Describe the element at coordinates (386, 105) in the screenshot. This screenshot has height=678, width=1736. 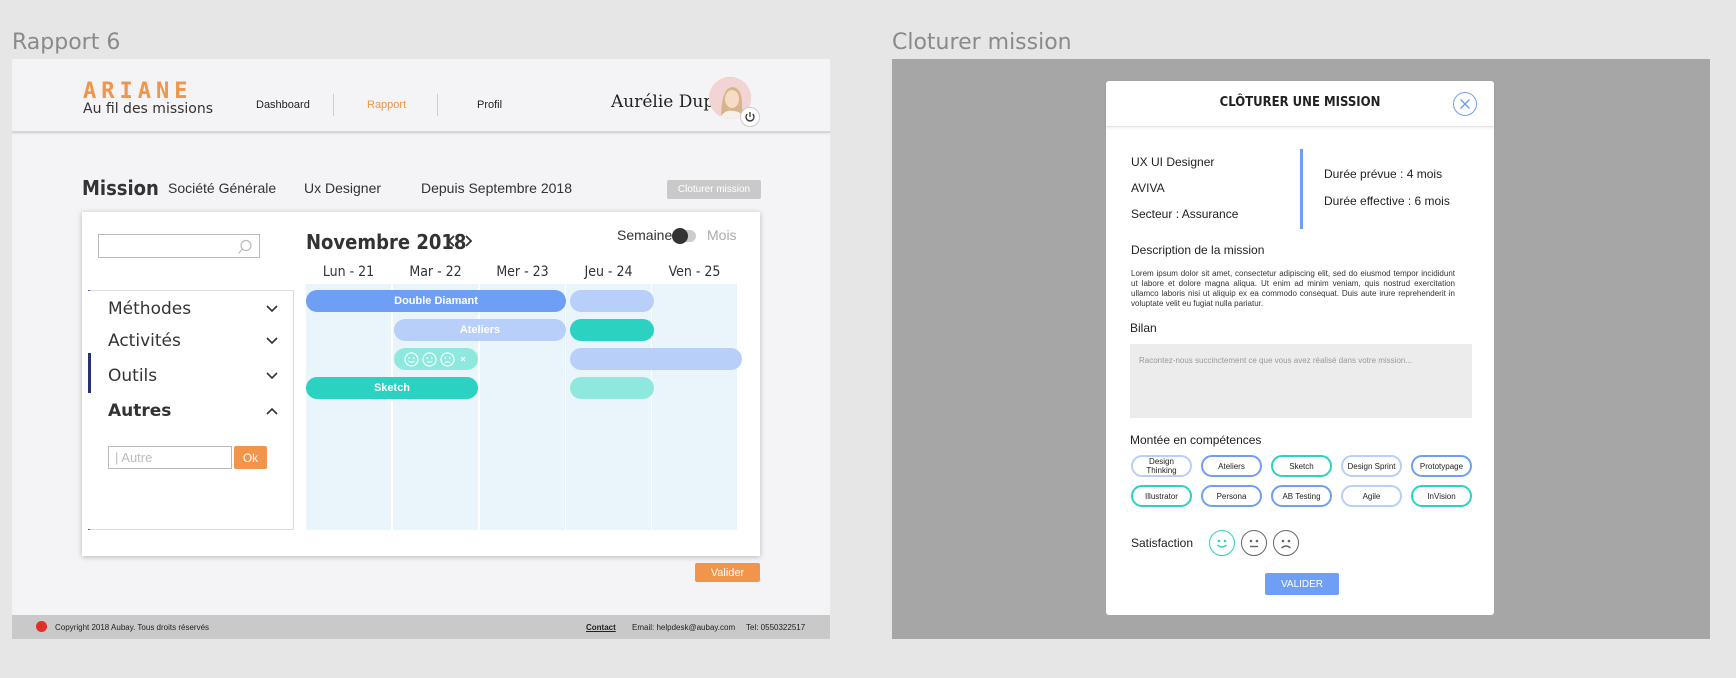
I see `nav-rapport: Rapport` at that location.